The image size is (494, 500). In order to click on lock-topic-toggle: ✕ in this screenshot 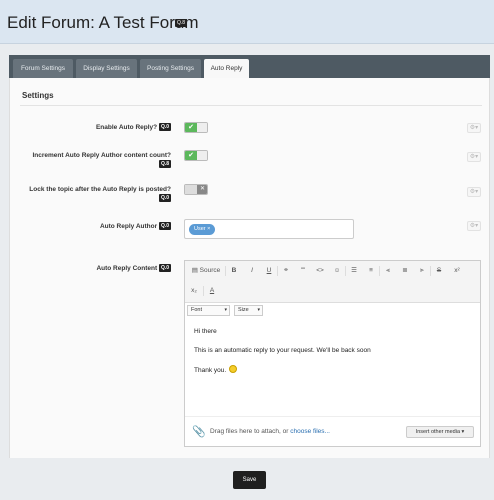, I will do `click(196, 189)`.